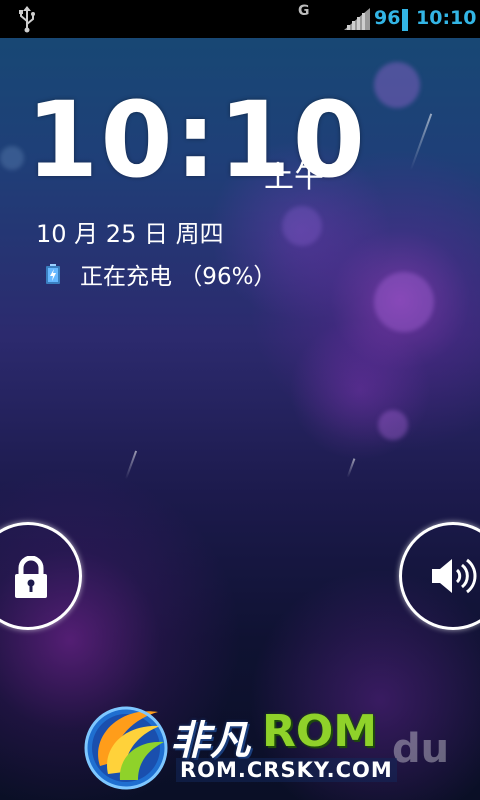 The image size is (480, 800). I want to click on watermark-title-rom: ROM, so click(320, 731).